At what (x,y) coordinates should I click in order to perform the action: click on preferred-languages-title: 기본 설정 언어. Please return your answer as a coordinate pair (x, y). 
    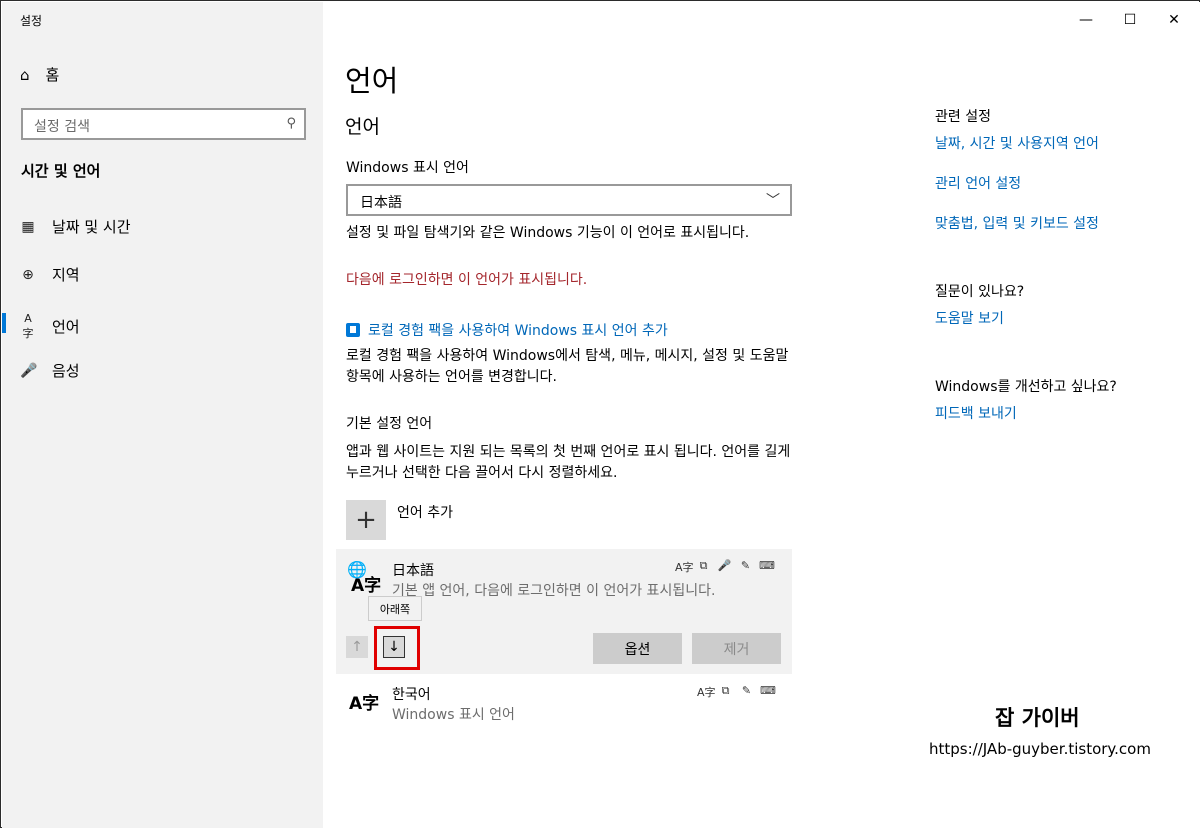
    Looking at the image, I should click on (389, 424).